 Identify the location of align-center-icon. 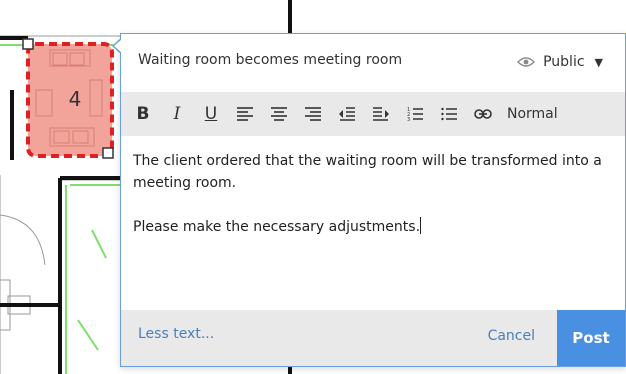
(279, 114).